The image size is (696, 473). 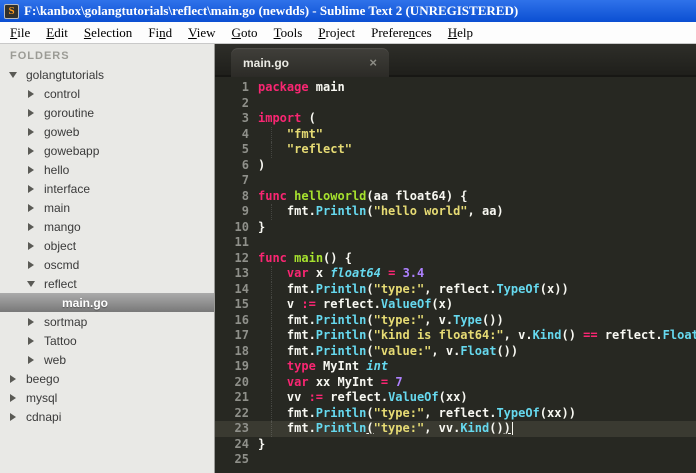 I want to click on code-line-6: 6), so click(x=455, y=166).